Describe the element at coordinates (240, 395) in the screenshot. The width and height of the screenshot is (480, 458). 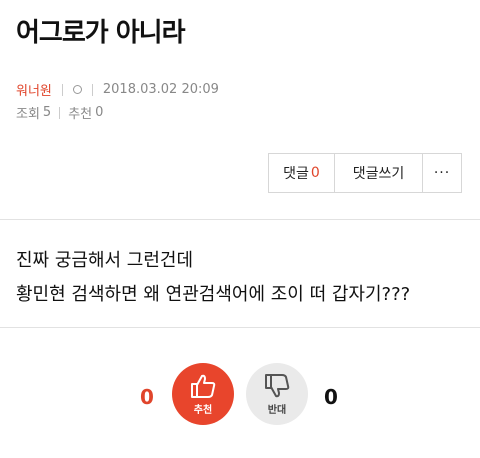
I see `vote-section: 0 추천 반대 0` at that location.